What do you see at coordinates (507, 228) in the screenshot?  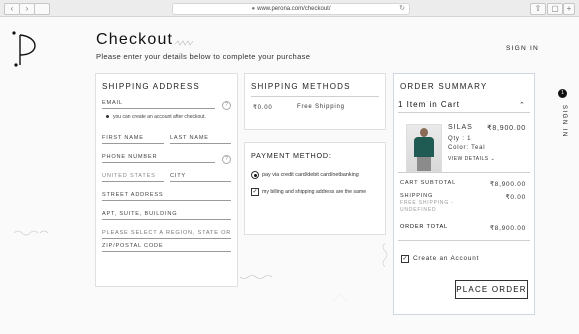 I see `order-total-value: ₹8,900.00` at bounding box center [507, 228].